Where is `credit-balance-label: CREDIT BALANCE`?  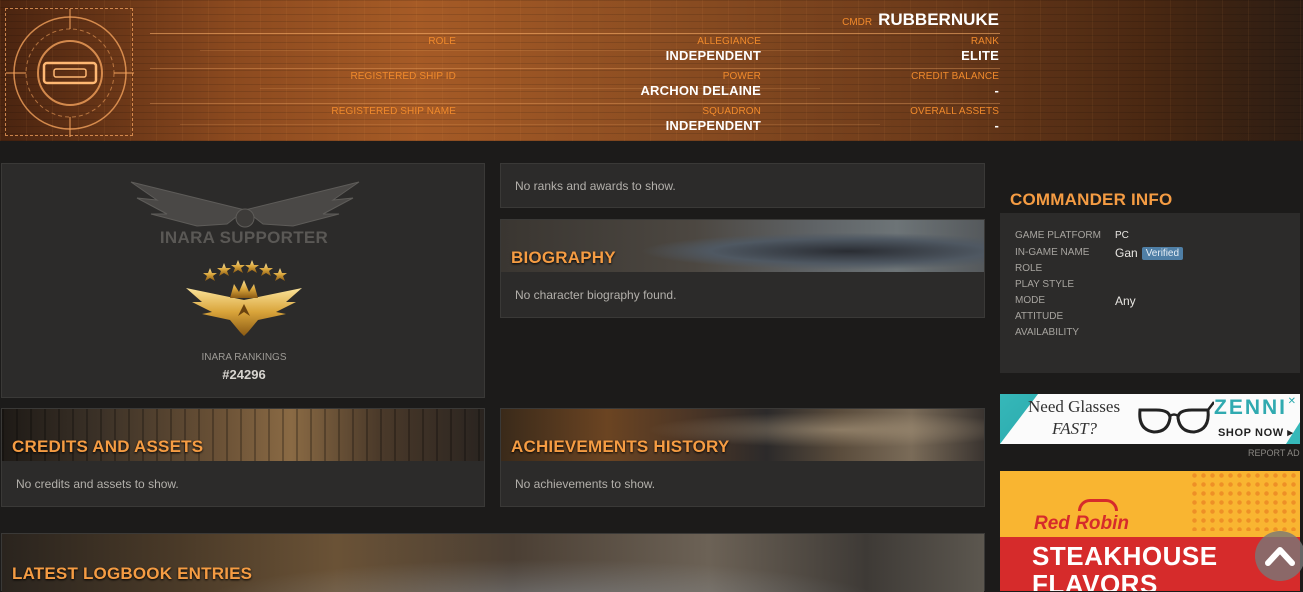 credit-balance-label: CREDIT BALANCE is located at coordinates (955, 76).